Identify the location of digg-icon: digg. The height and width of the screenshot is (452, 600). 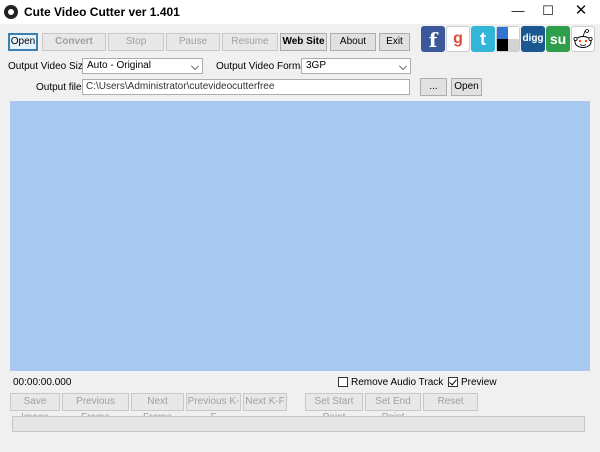
(533, 39).